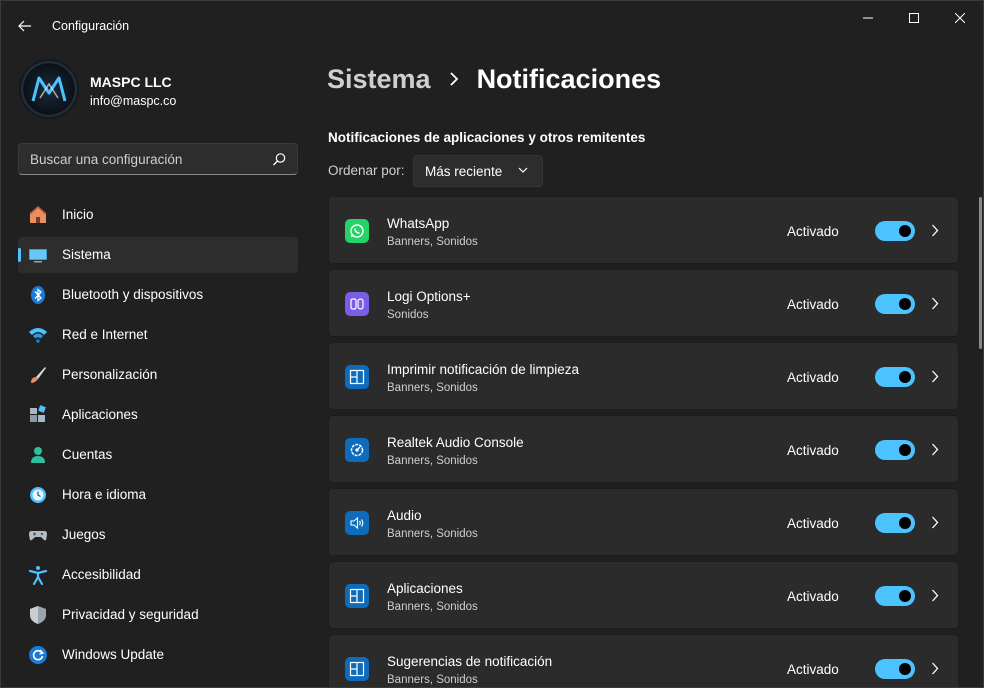  I want to click on title-bar: Configuración, so click(492, 25).